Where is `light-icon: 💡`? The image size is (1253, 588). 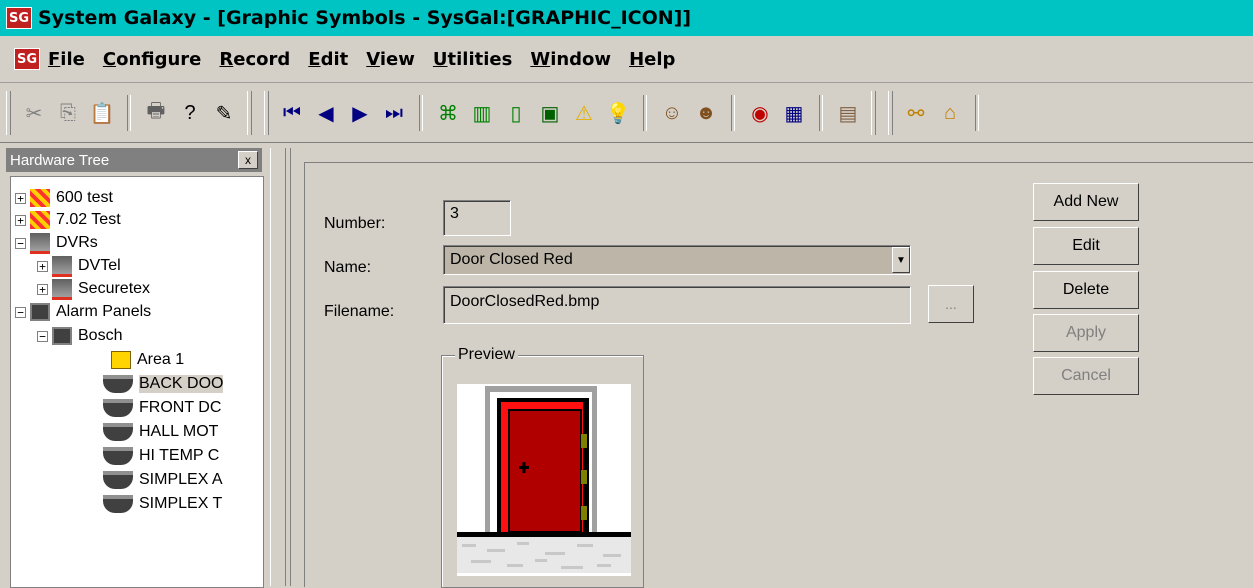
light-icon: 💡 is located at coordinates (618, 113).